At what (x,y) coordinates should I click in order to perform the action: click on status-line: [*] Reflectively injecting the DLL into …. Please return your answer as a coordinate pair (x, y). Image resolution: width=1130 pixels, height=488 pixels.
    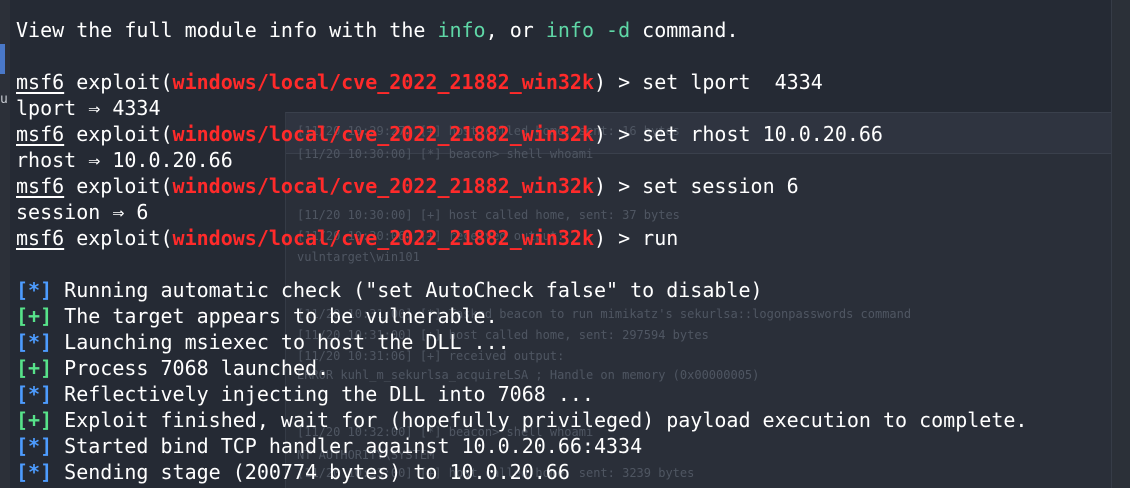
    Looking at the image, I should click on (305, 394).